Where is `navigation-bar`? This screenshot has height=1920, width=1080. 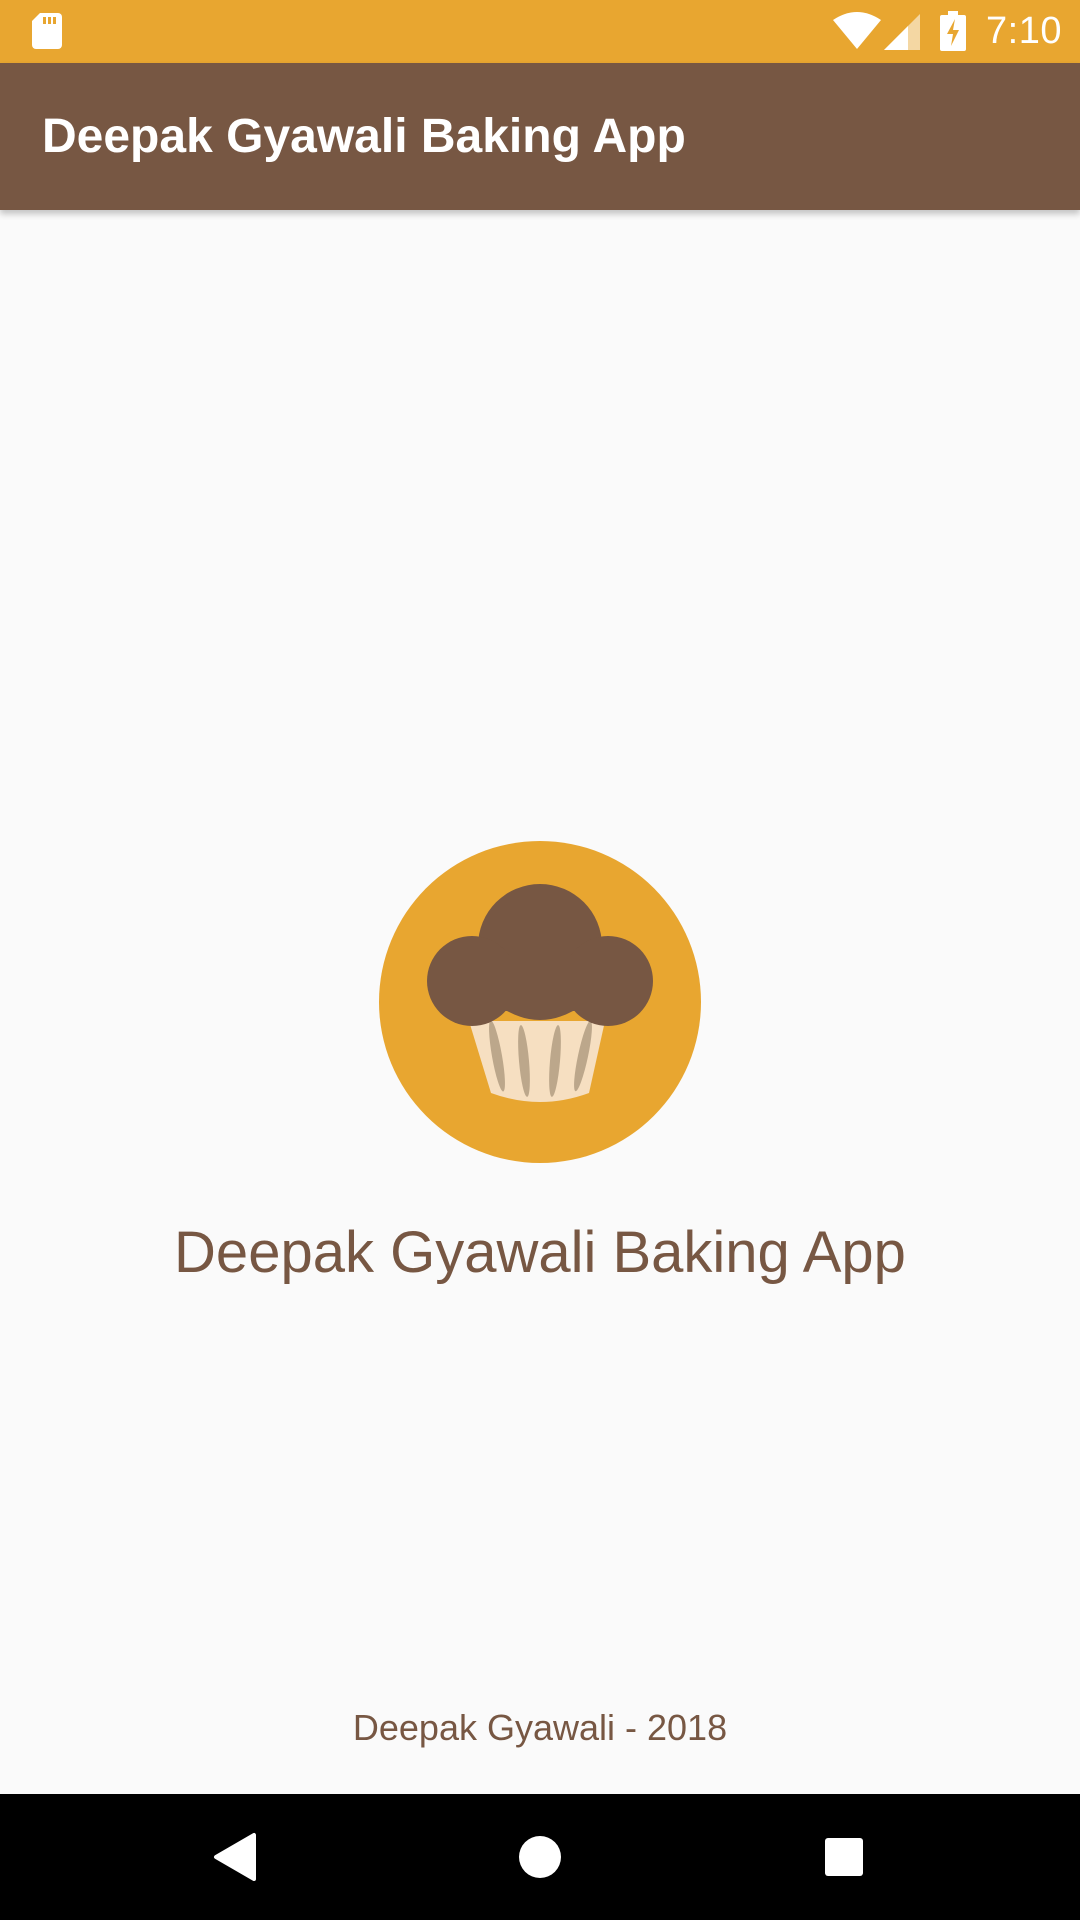 navigation-bar is located at coordinates (540, 1857).